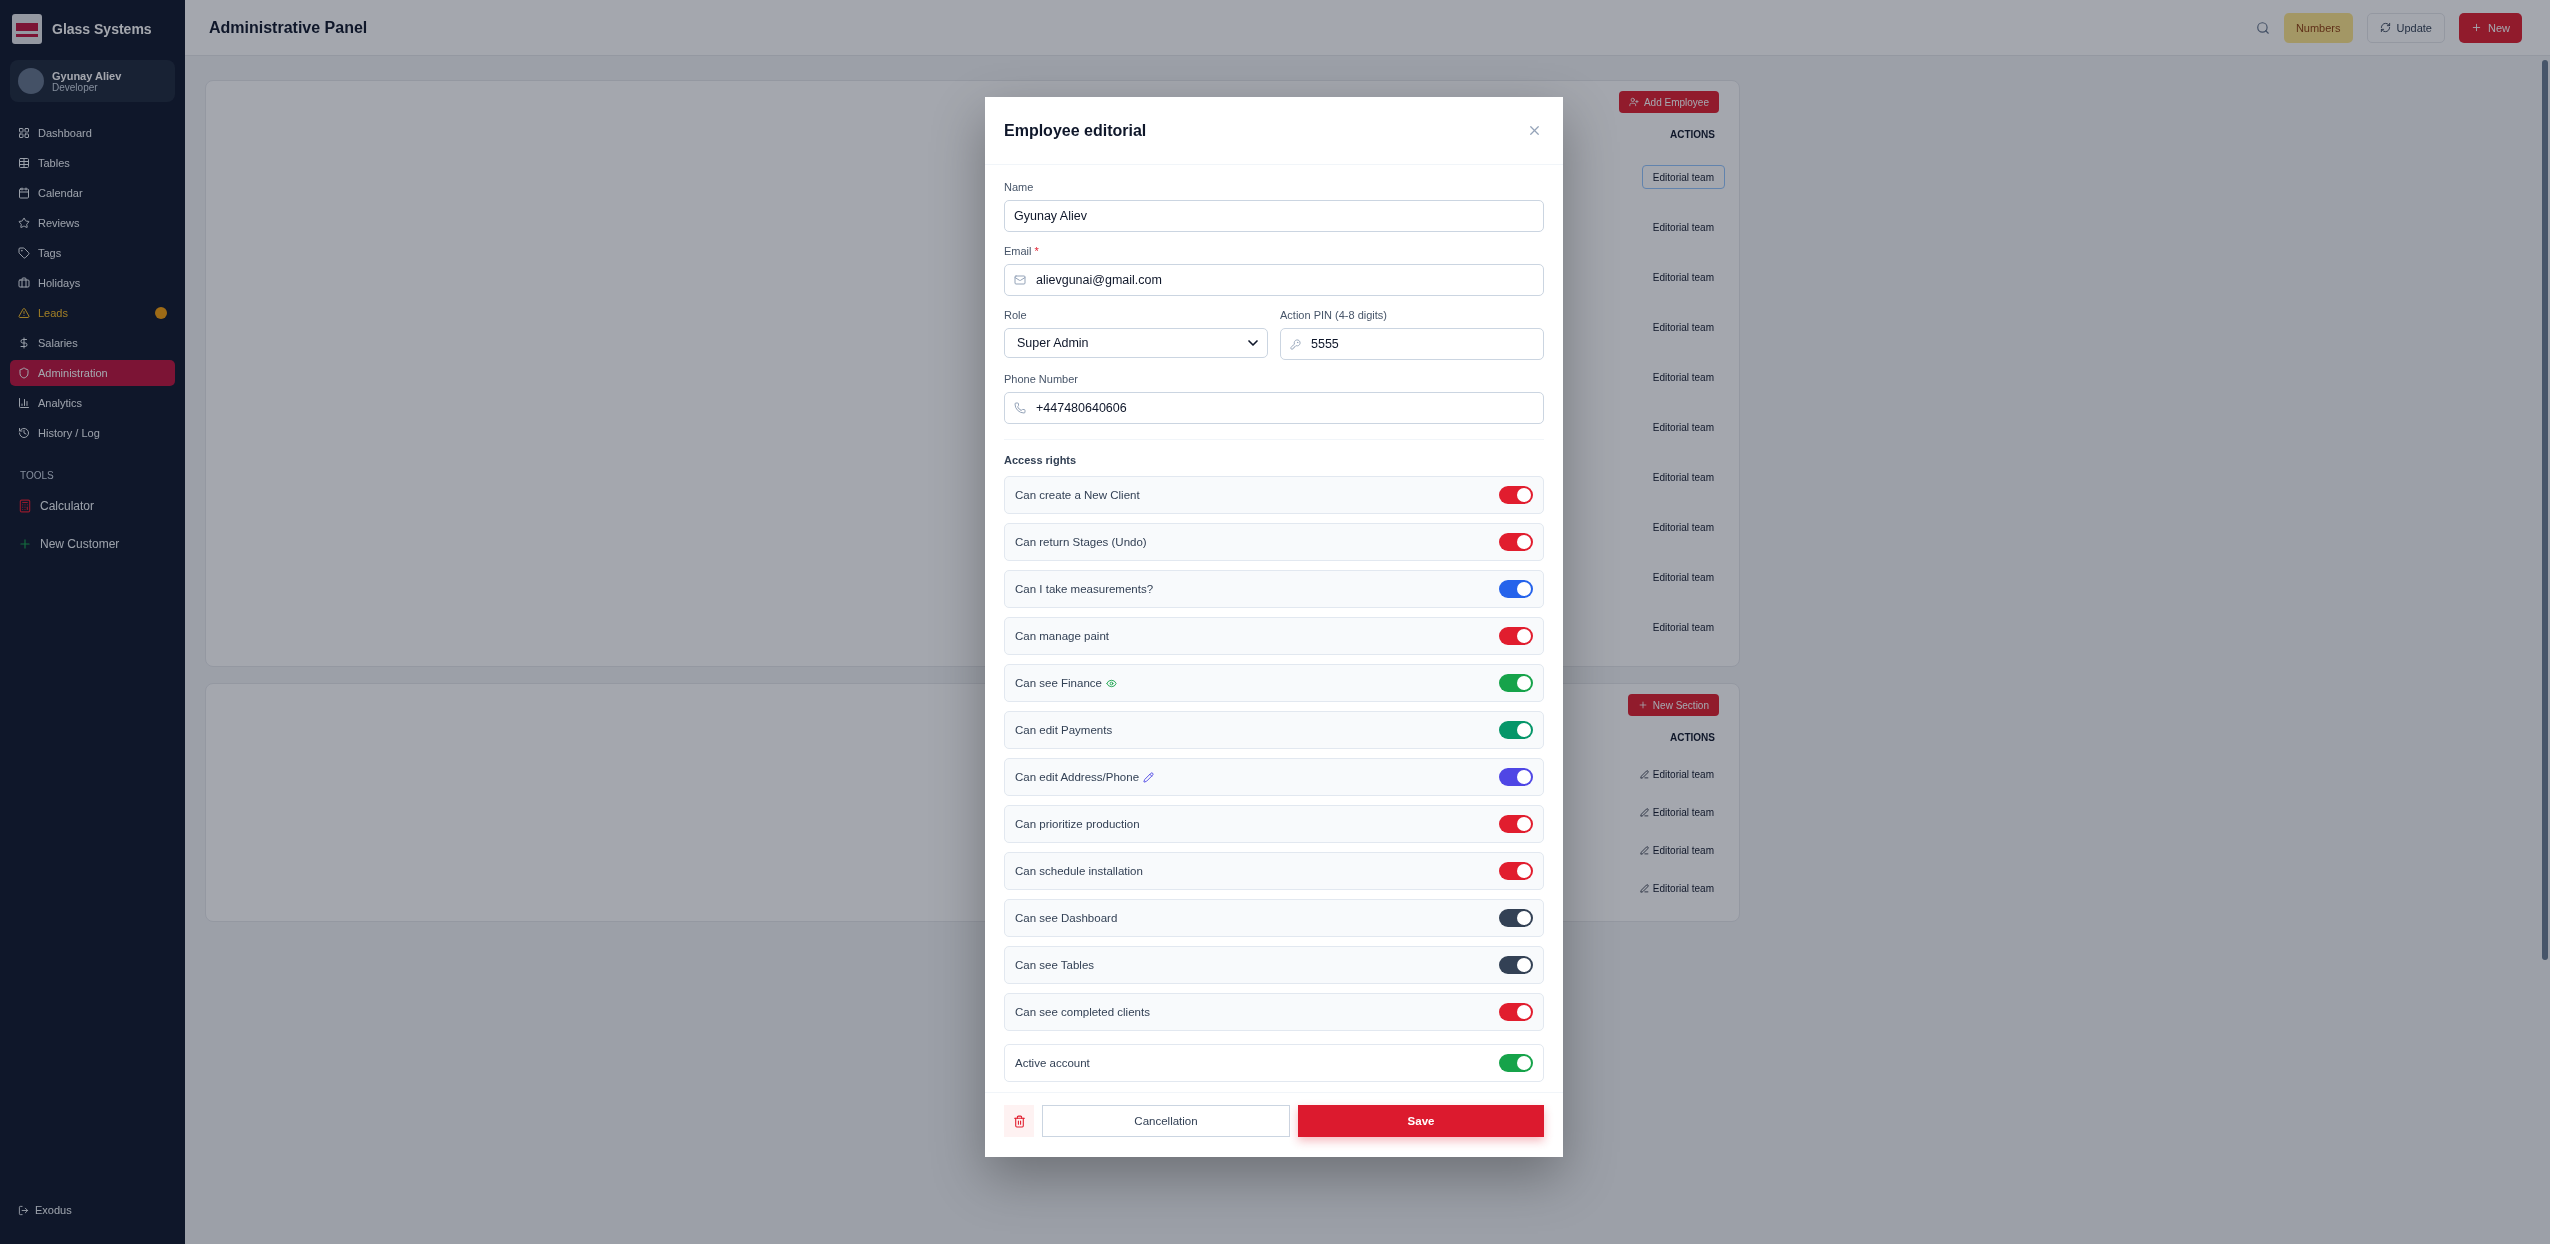  What do you see at coordinates (92, 506) in the screenshot?
I see `tool-item: Calculator` at bounding box center [92, 506].